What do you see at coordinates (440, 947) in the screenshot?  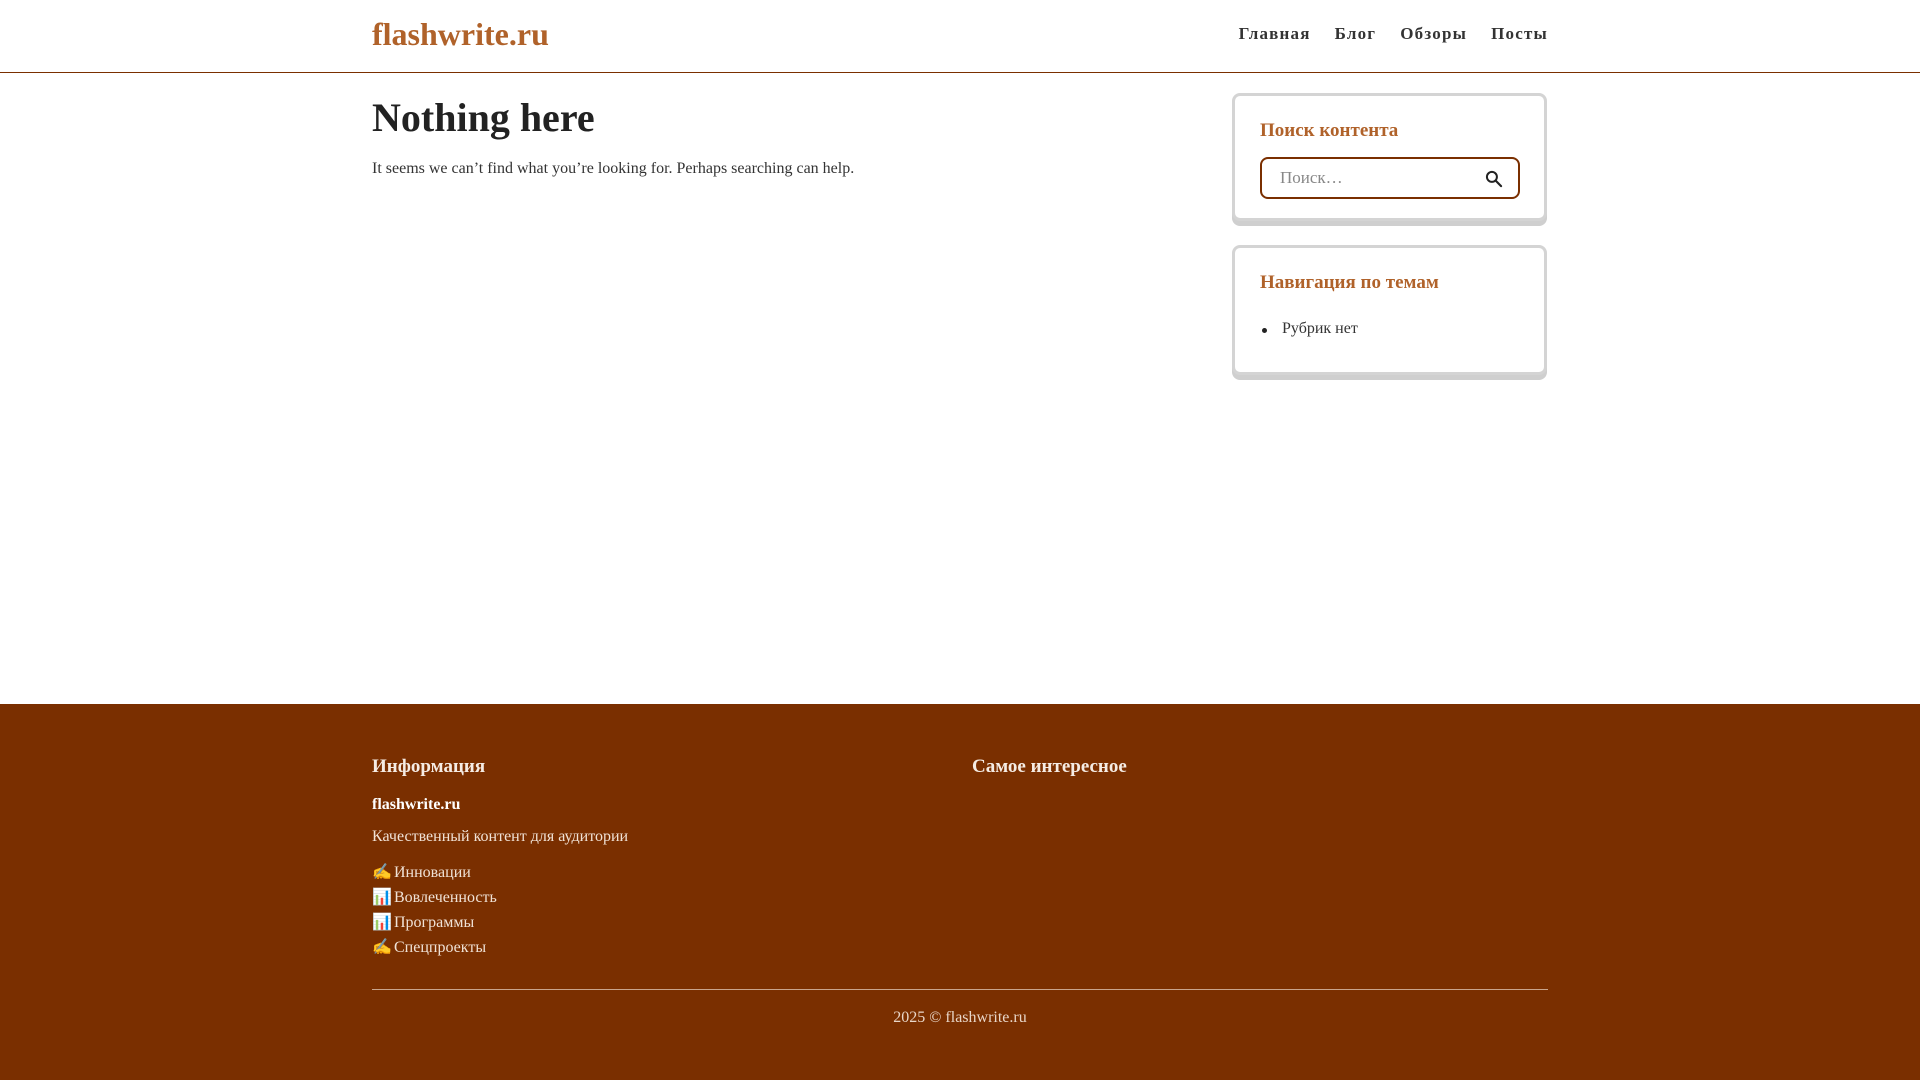 I see `footer-link-label: Спецпроекты` at bounding box center [440, 947].